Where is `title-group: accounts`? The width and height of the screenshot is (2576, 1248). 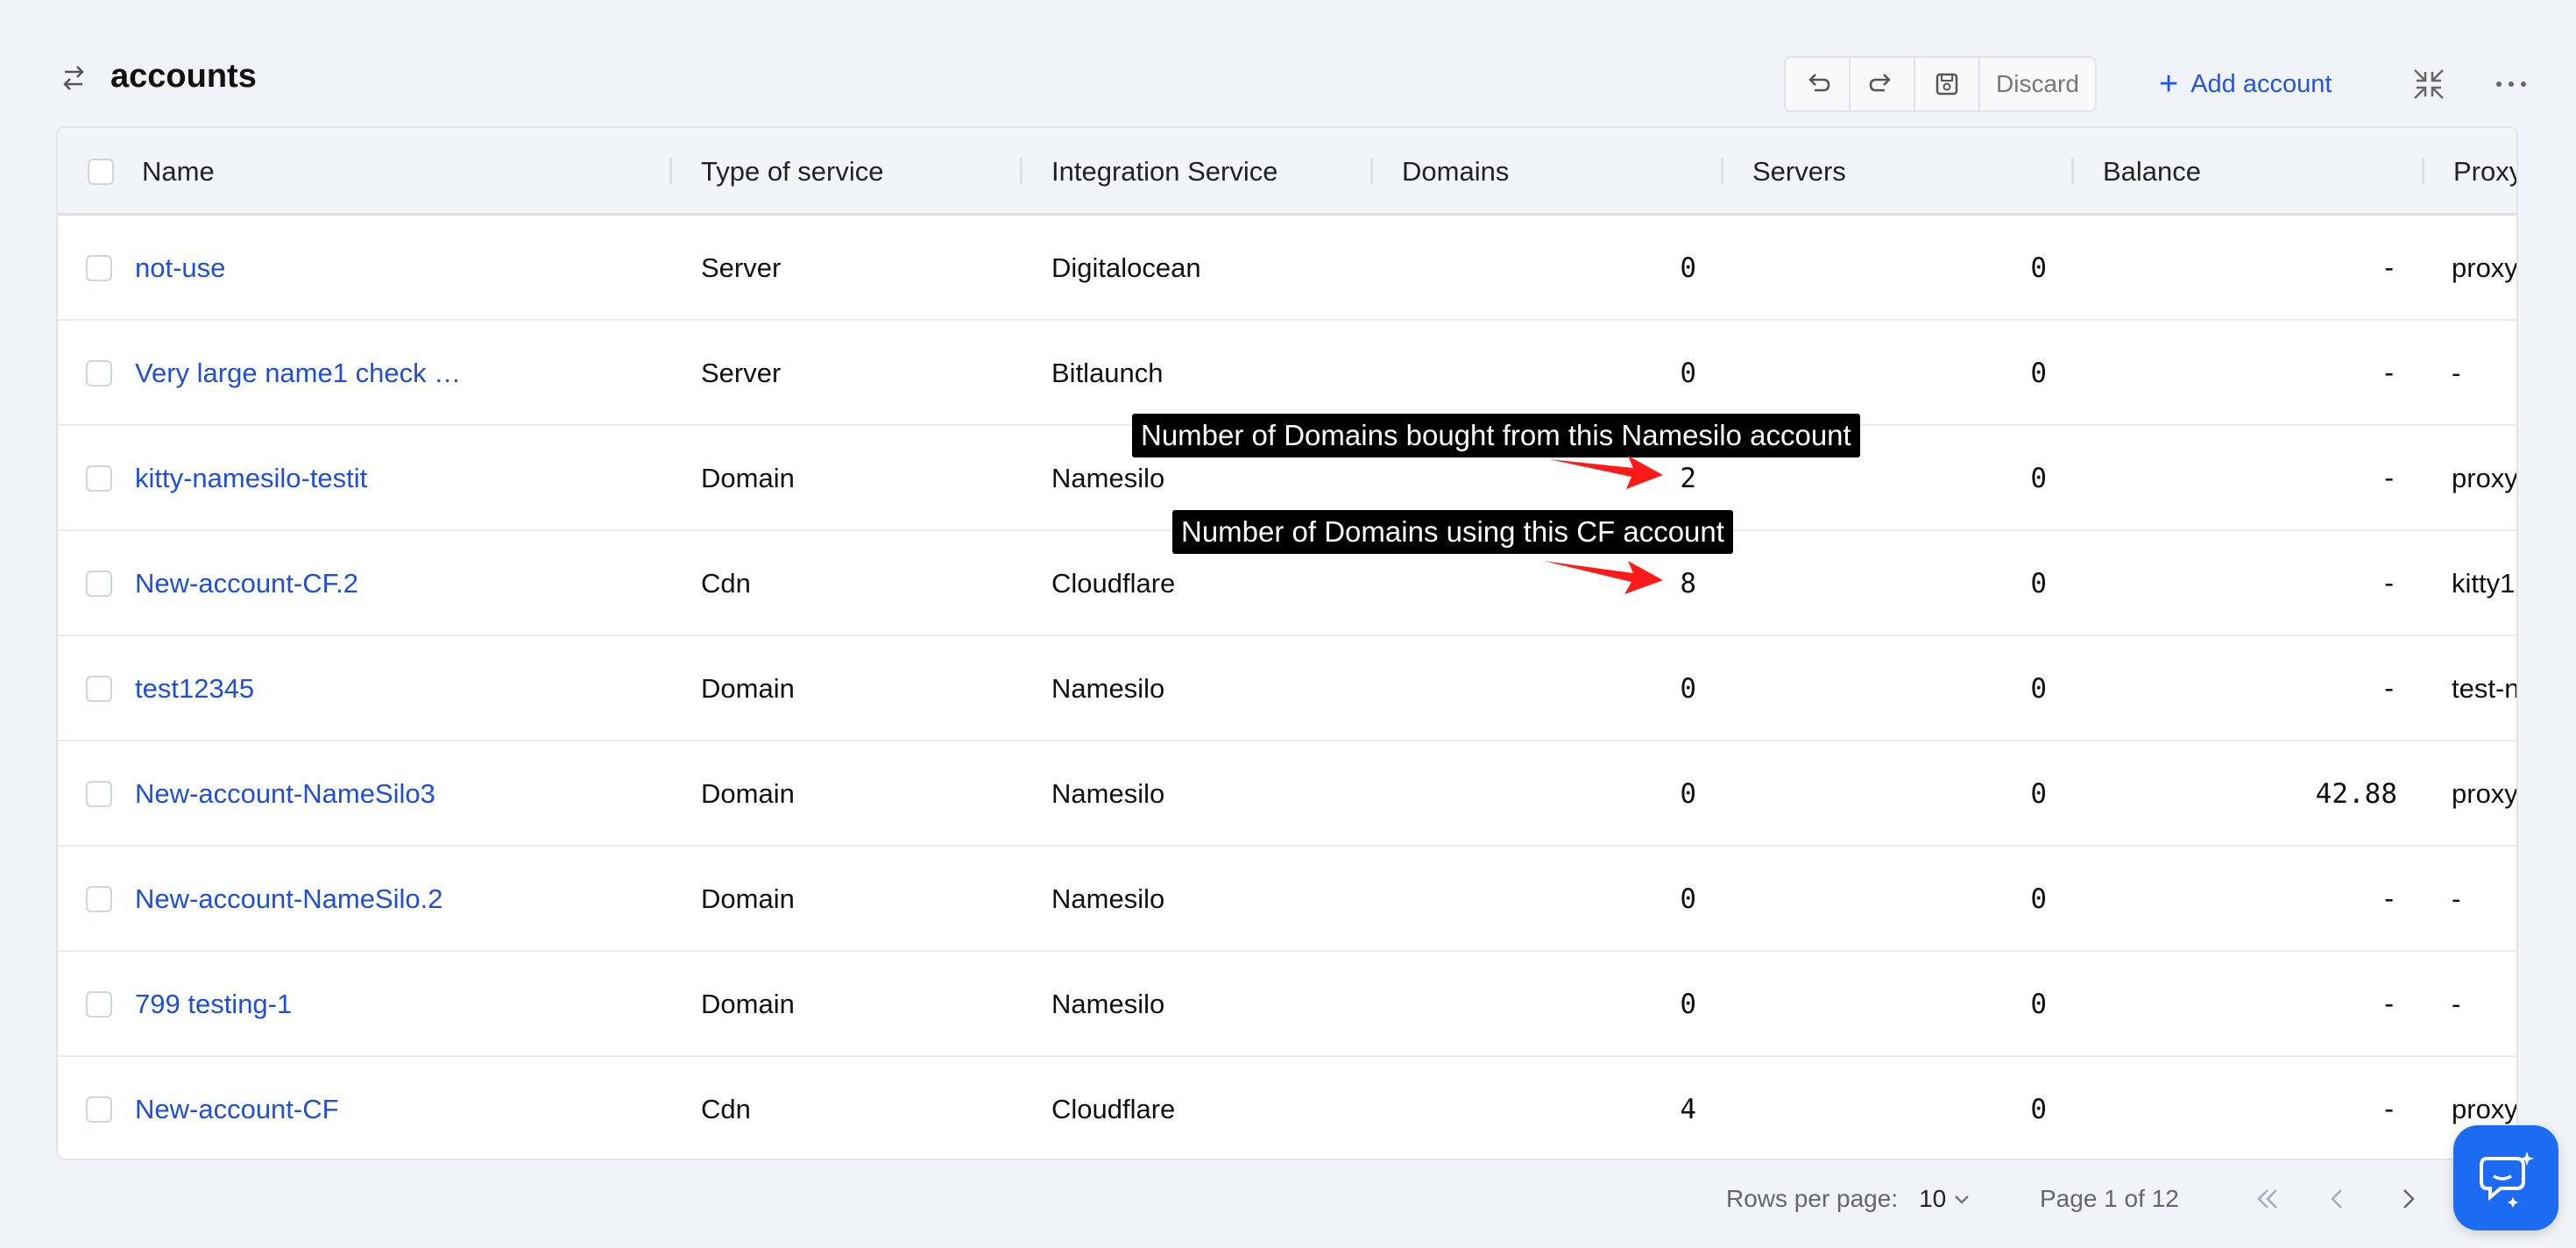 title-group: accounts is located at coordinates (156, 77).